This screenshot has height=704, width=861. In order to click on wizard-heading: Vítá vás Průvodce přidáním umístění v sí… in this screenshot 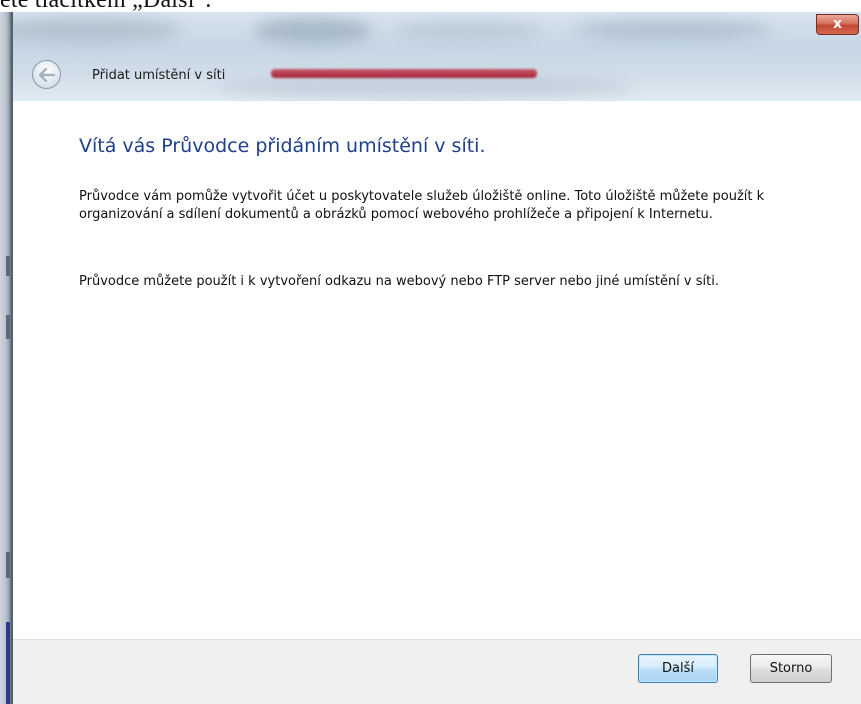, I will do `click(282, 146)`.